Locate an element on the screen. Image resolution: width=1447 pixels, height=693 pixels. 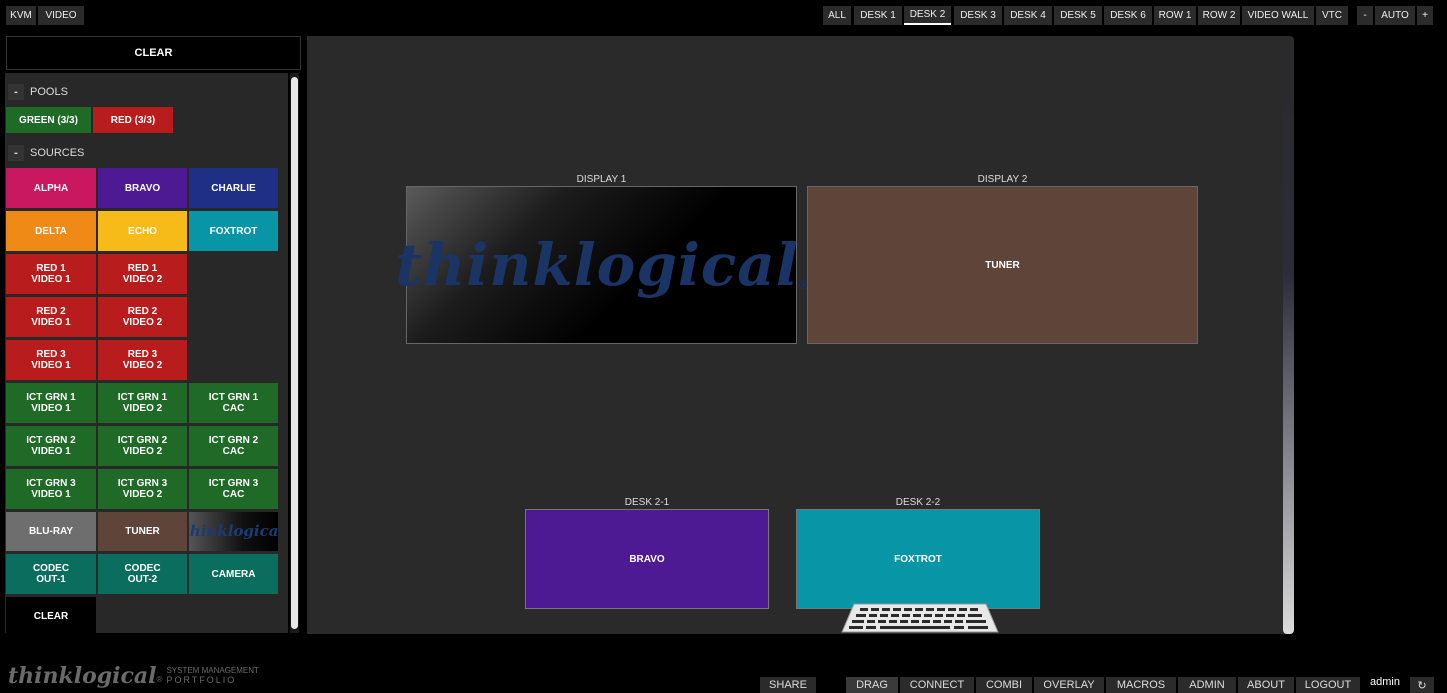
source-thinklogical: thinklogical is located at coordinates (233, 531).